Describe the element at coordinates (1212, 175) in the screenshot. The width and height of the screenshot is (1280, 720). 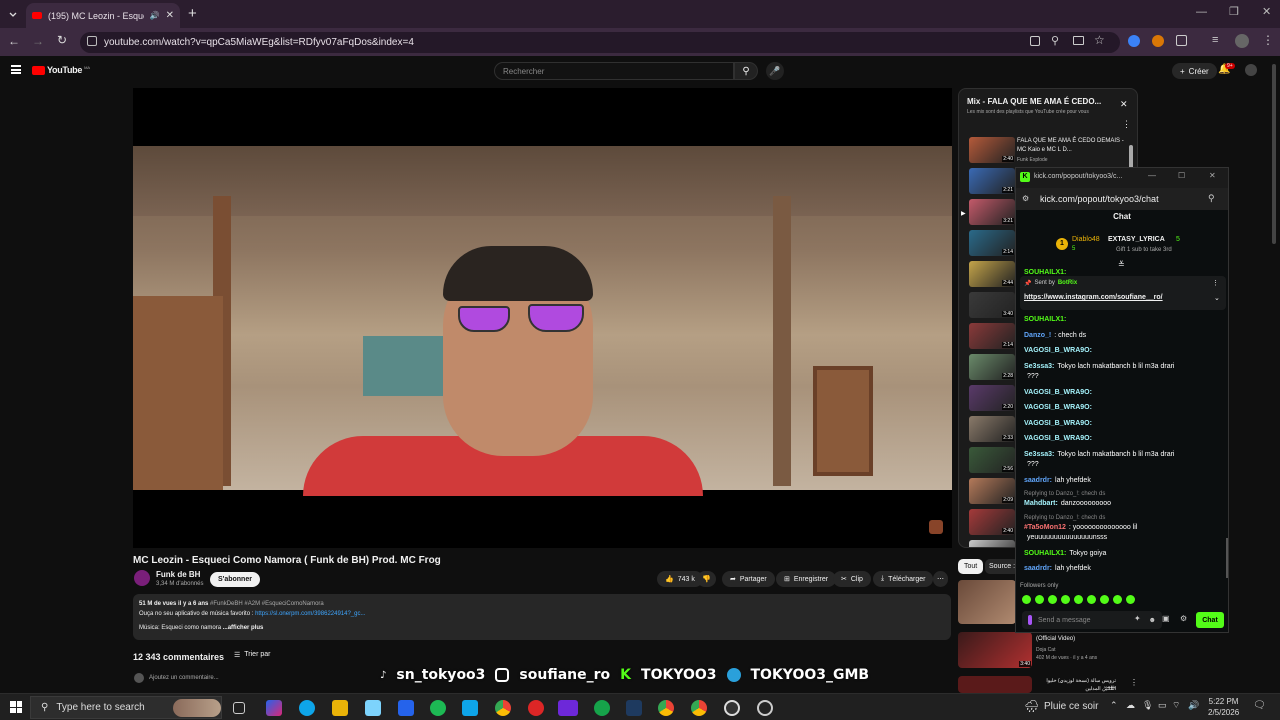
I see `popout-close-icon: ✕` at that location.